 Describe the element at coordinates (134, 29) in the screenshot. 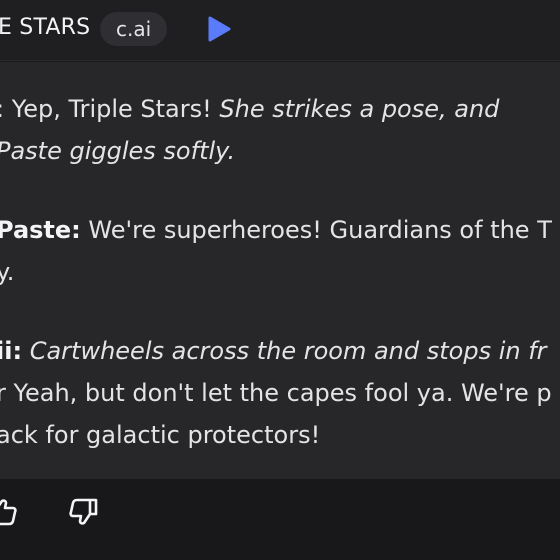

I see `cai-badge: c.ai` at that location.